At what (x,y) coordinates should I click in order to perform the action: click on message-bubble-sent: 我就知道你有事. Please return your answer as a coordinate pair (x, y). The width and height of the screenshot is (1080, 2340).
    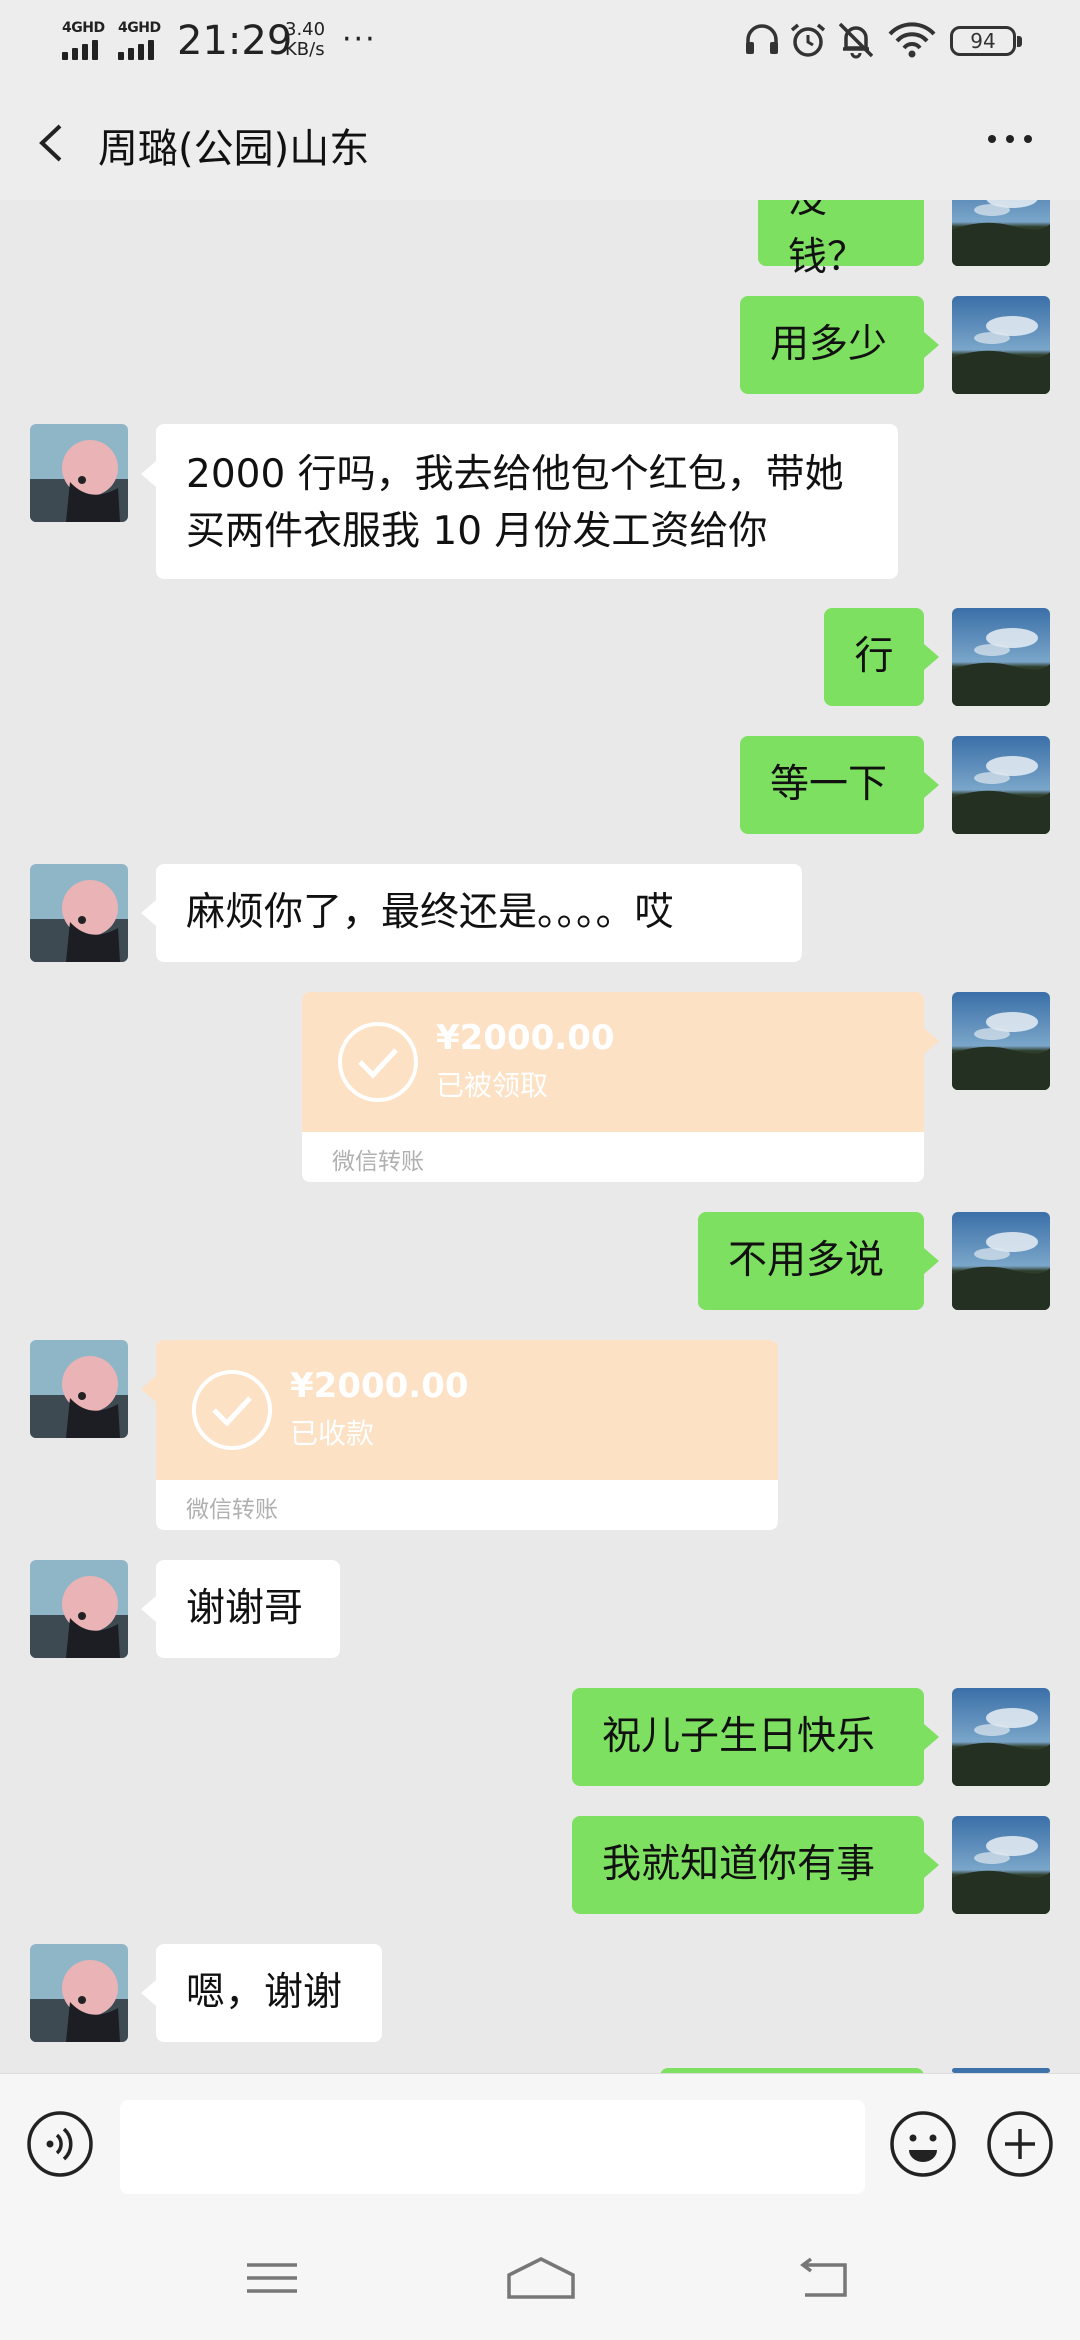
    Looking at the image, I should click on (748, 1865).